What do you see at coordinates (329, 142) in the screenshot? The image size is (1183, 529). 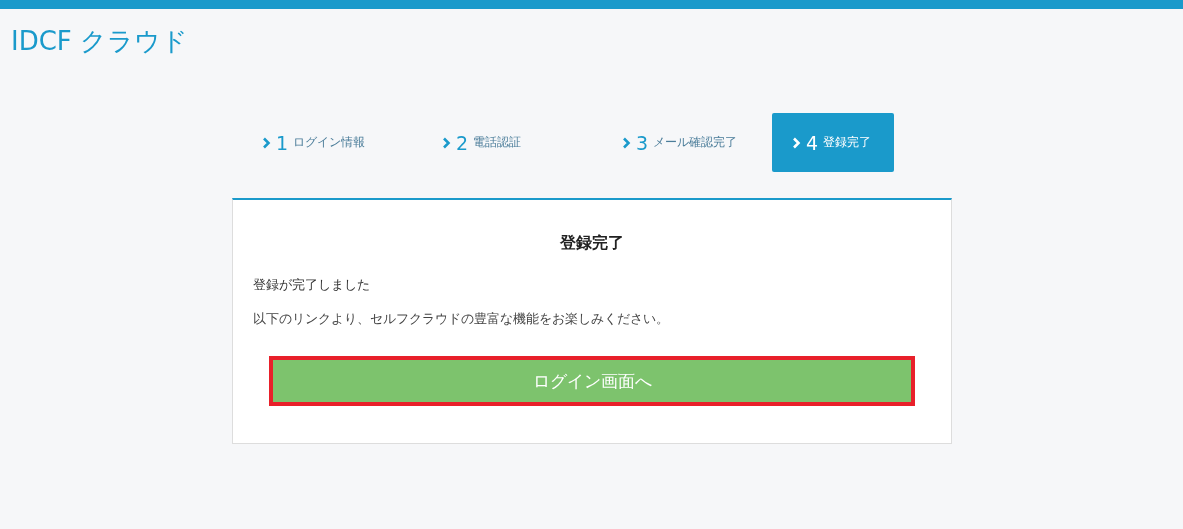 I see `step-label: ログイン情報` at bounding box center [329, 142].